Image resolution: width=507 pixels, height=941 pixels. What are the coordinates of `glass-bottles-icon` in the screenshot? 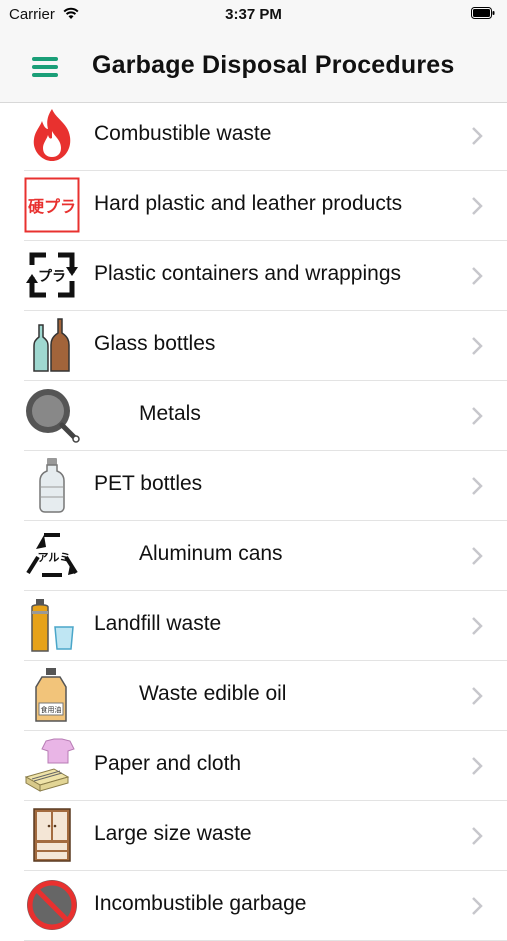 It's located at (51, 345).